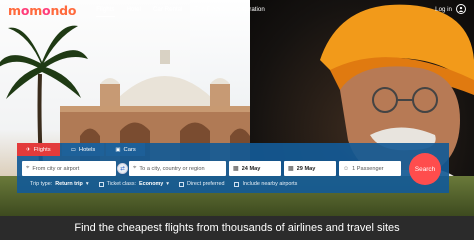  I want to click on tab-flights: ✈ Flights, so click(38, 149).